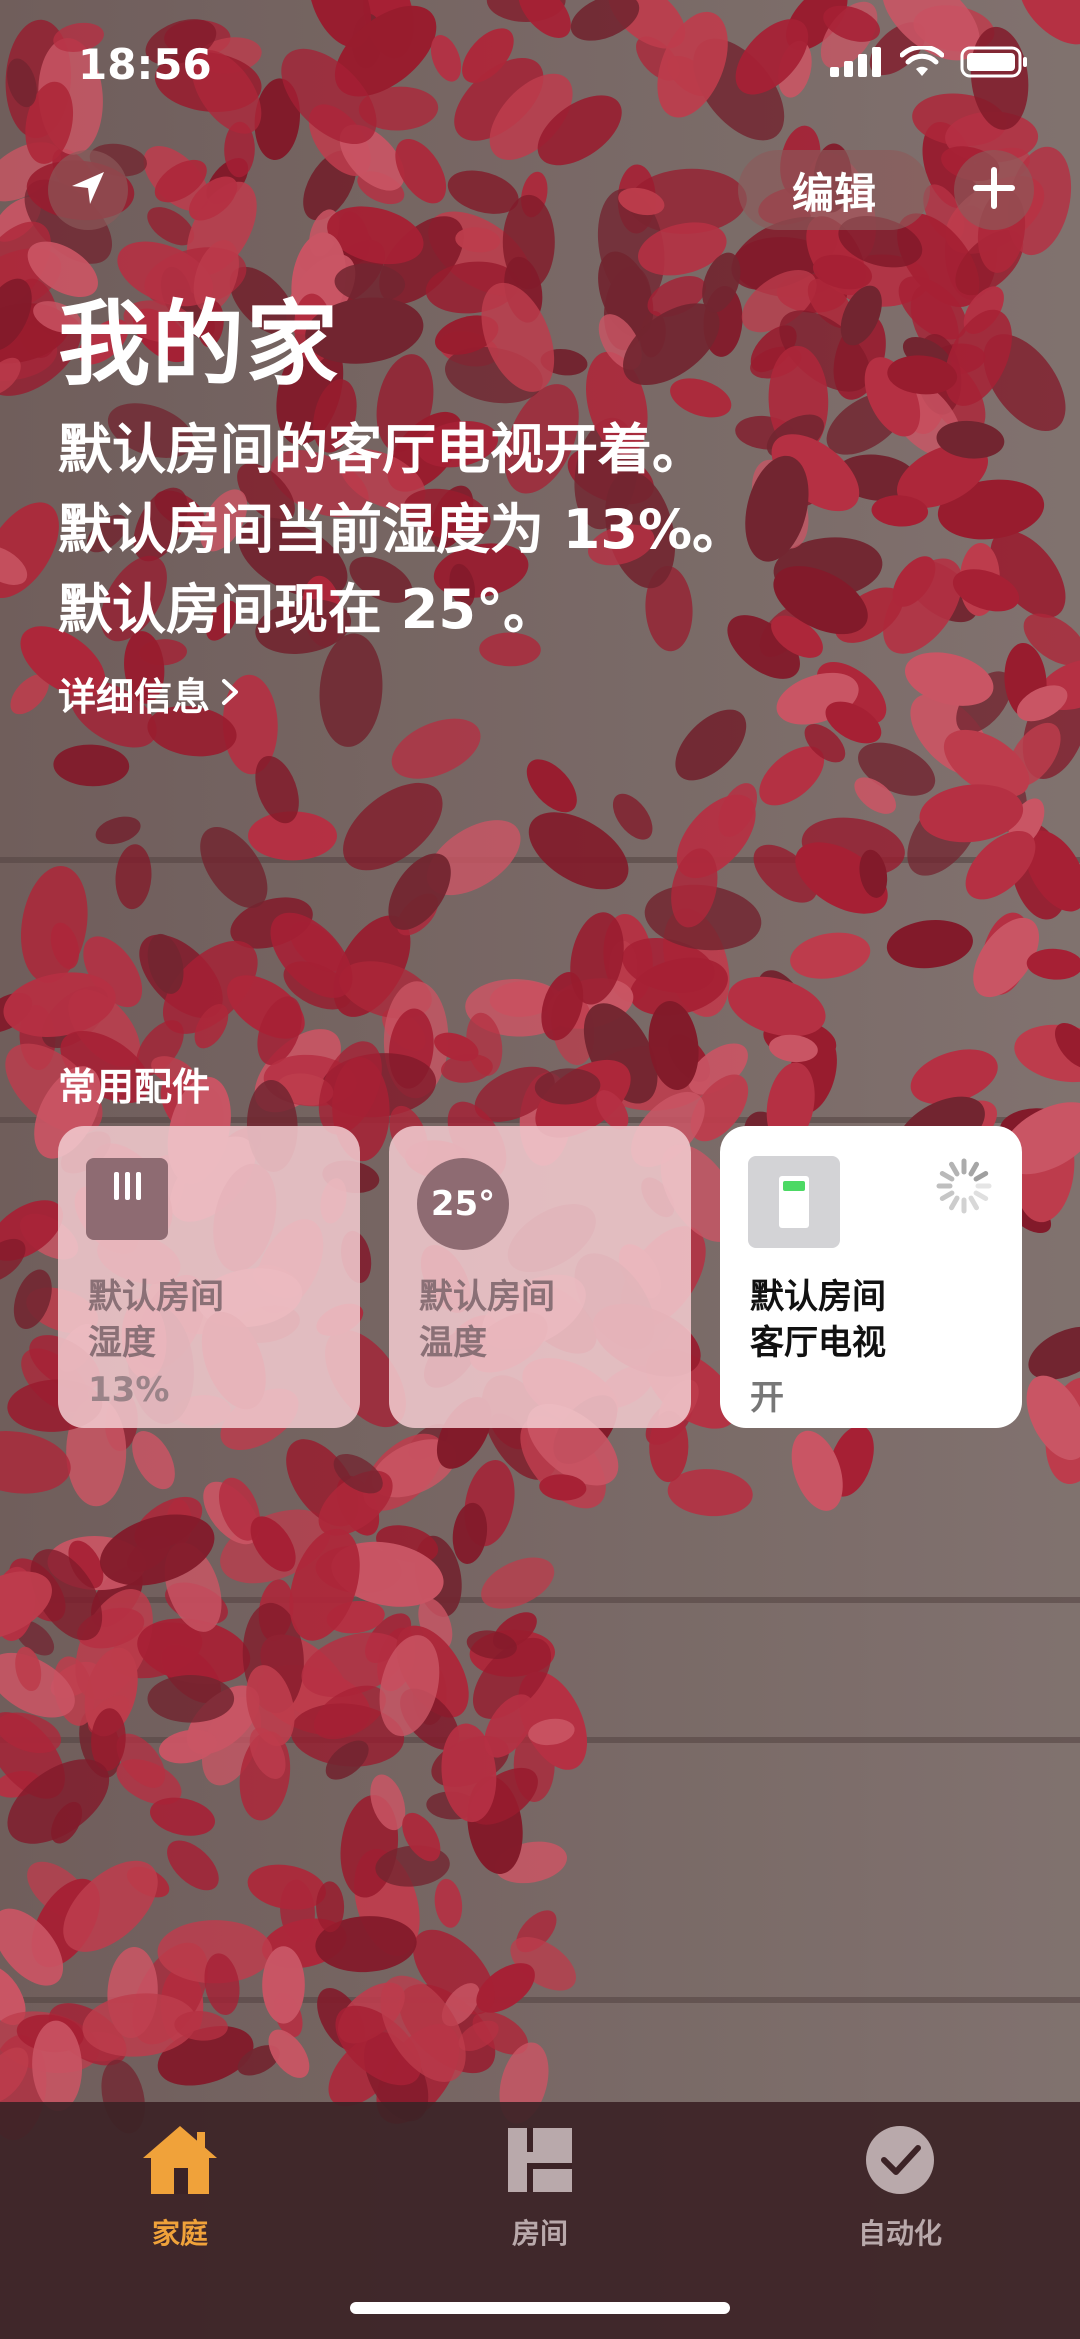 The image size is (1080, 2339). What do you see at coordinates (487, 1320) in the screenshot?
I see `tile-name: 默认房间 温度` at bounding box center [487, 1320].